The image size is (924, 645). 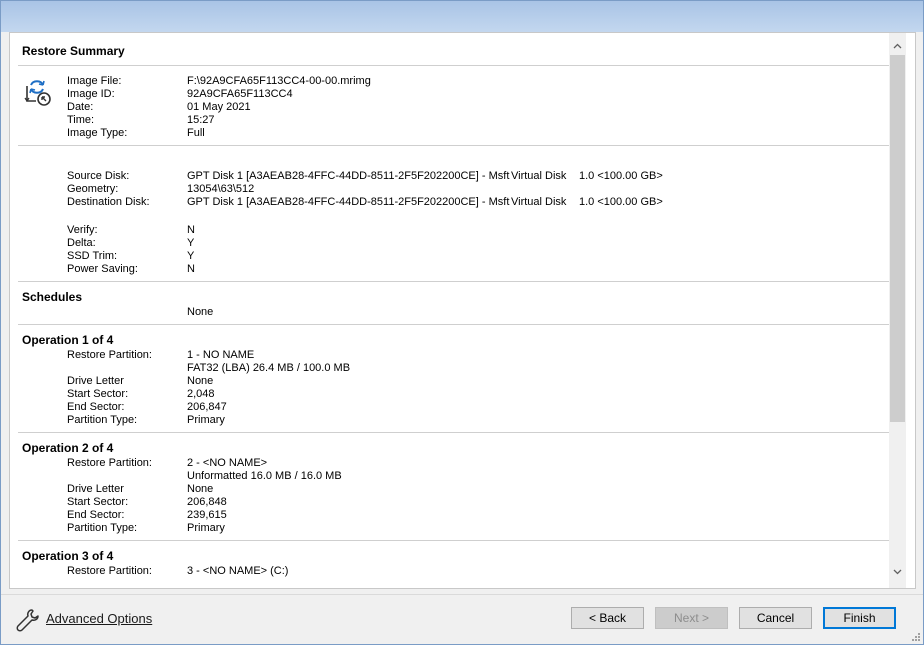 What do you see at coordinates (98, 502) in the screenshot?
I see `op2-start-sector-label: Start Sector:` at bounding box center [98, 502].